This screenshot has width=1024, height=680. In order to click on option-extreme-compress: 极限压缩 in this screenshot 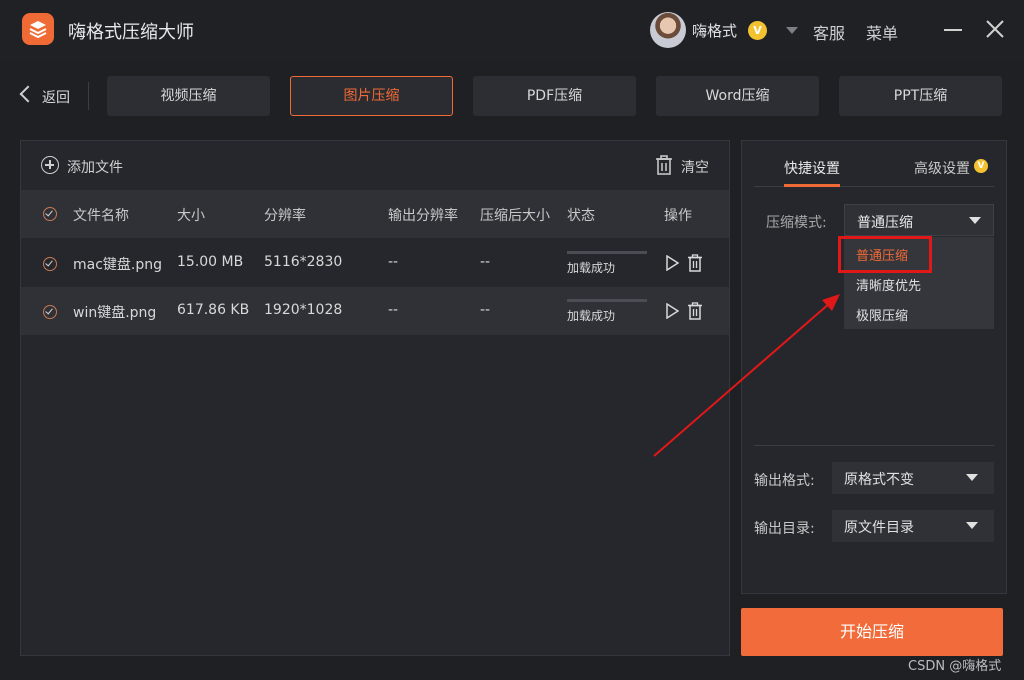, I will do `click(882, 314)`.